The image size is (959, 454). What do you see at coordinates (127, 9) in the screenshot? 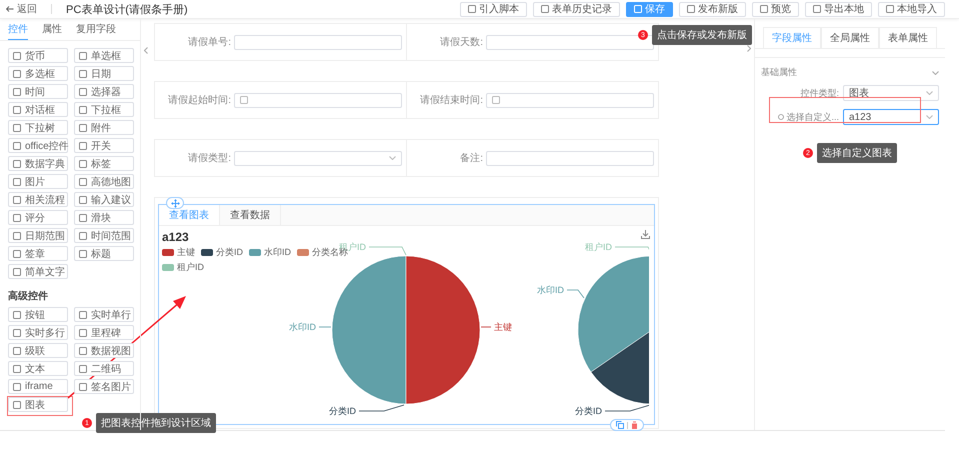
I see `page-title: PC表单设计(请假条手册)` at bounding box center [127, 9].